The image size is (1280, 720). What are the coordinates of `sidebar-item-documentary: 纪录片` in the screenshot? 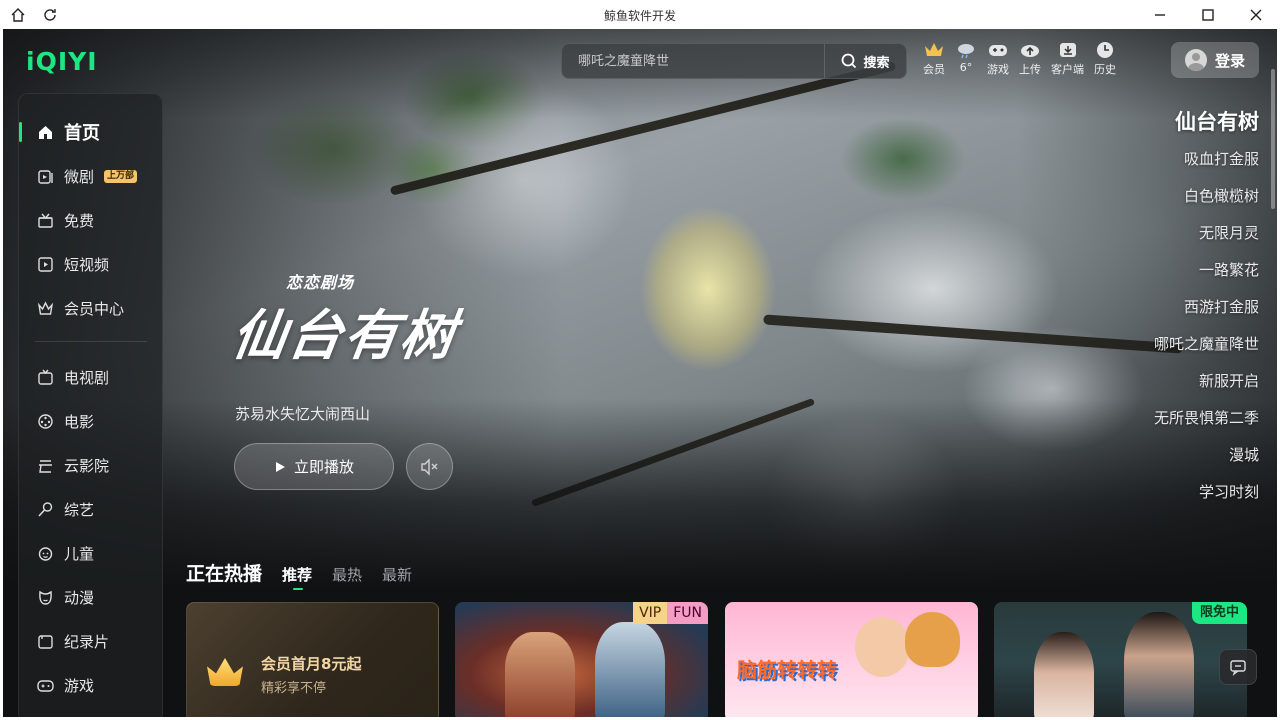 It's located at (91, 641).